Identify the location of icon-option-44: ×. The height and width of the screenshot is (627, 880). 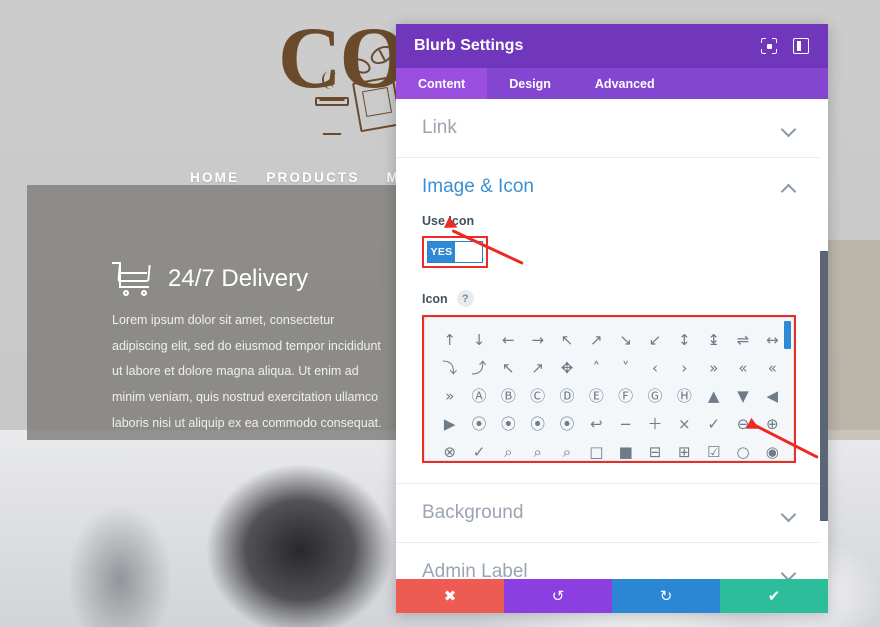
(684, 424).